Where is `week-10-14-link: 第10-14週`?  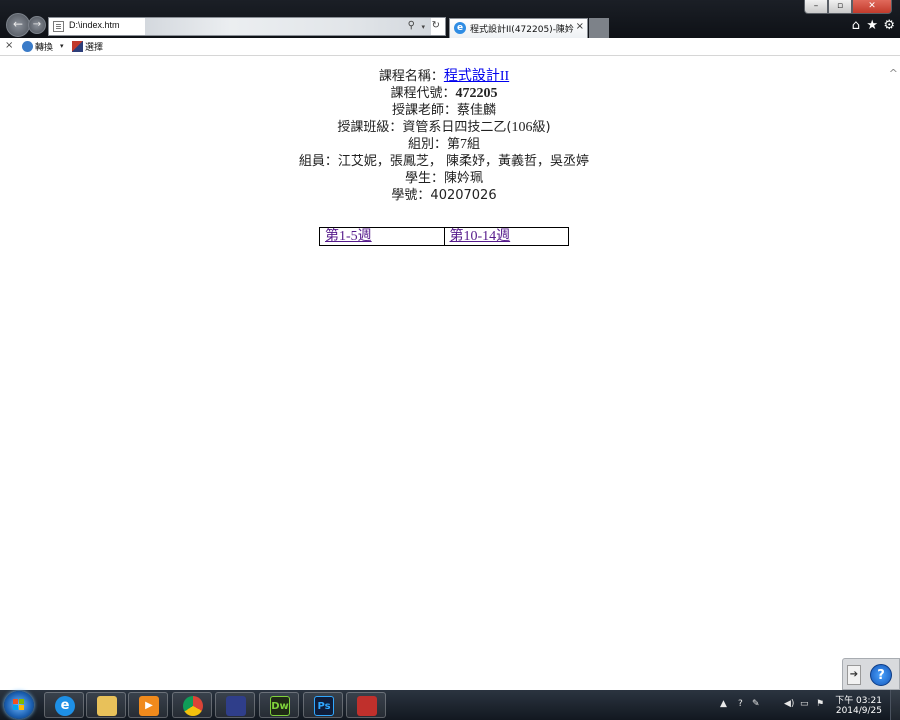
week-10-14-link: 第10-14週 is located at coordinates (480, 236).